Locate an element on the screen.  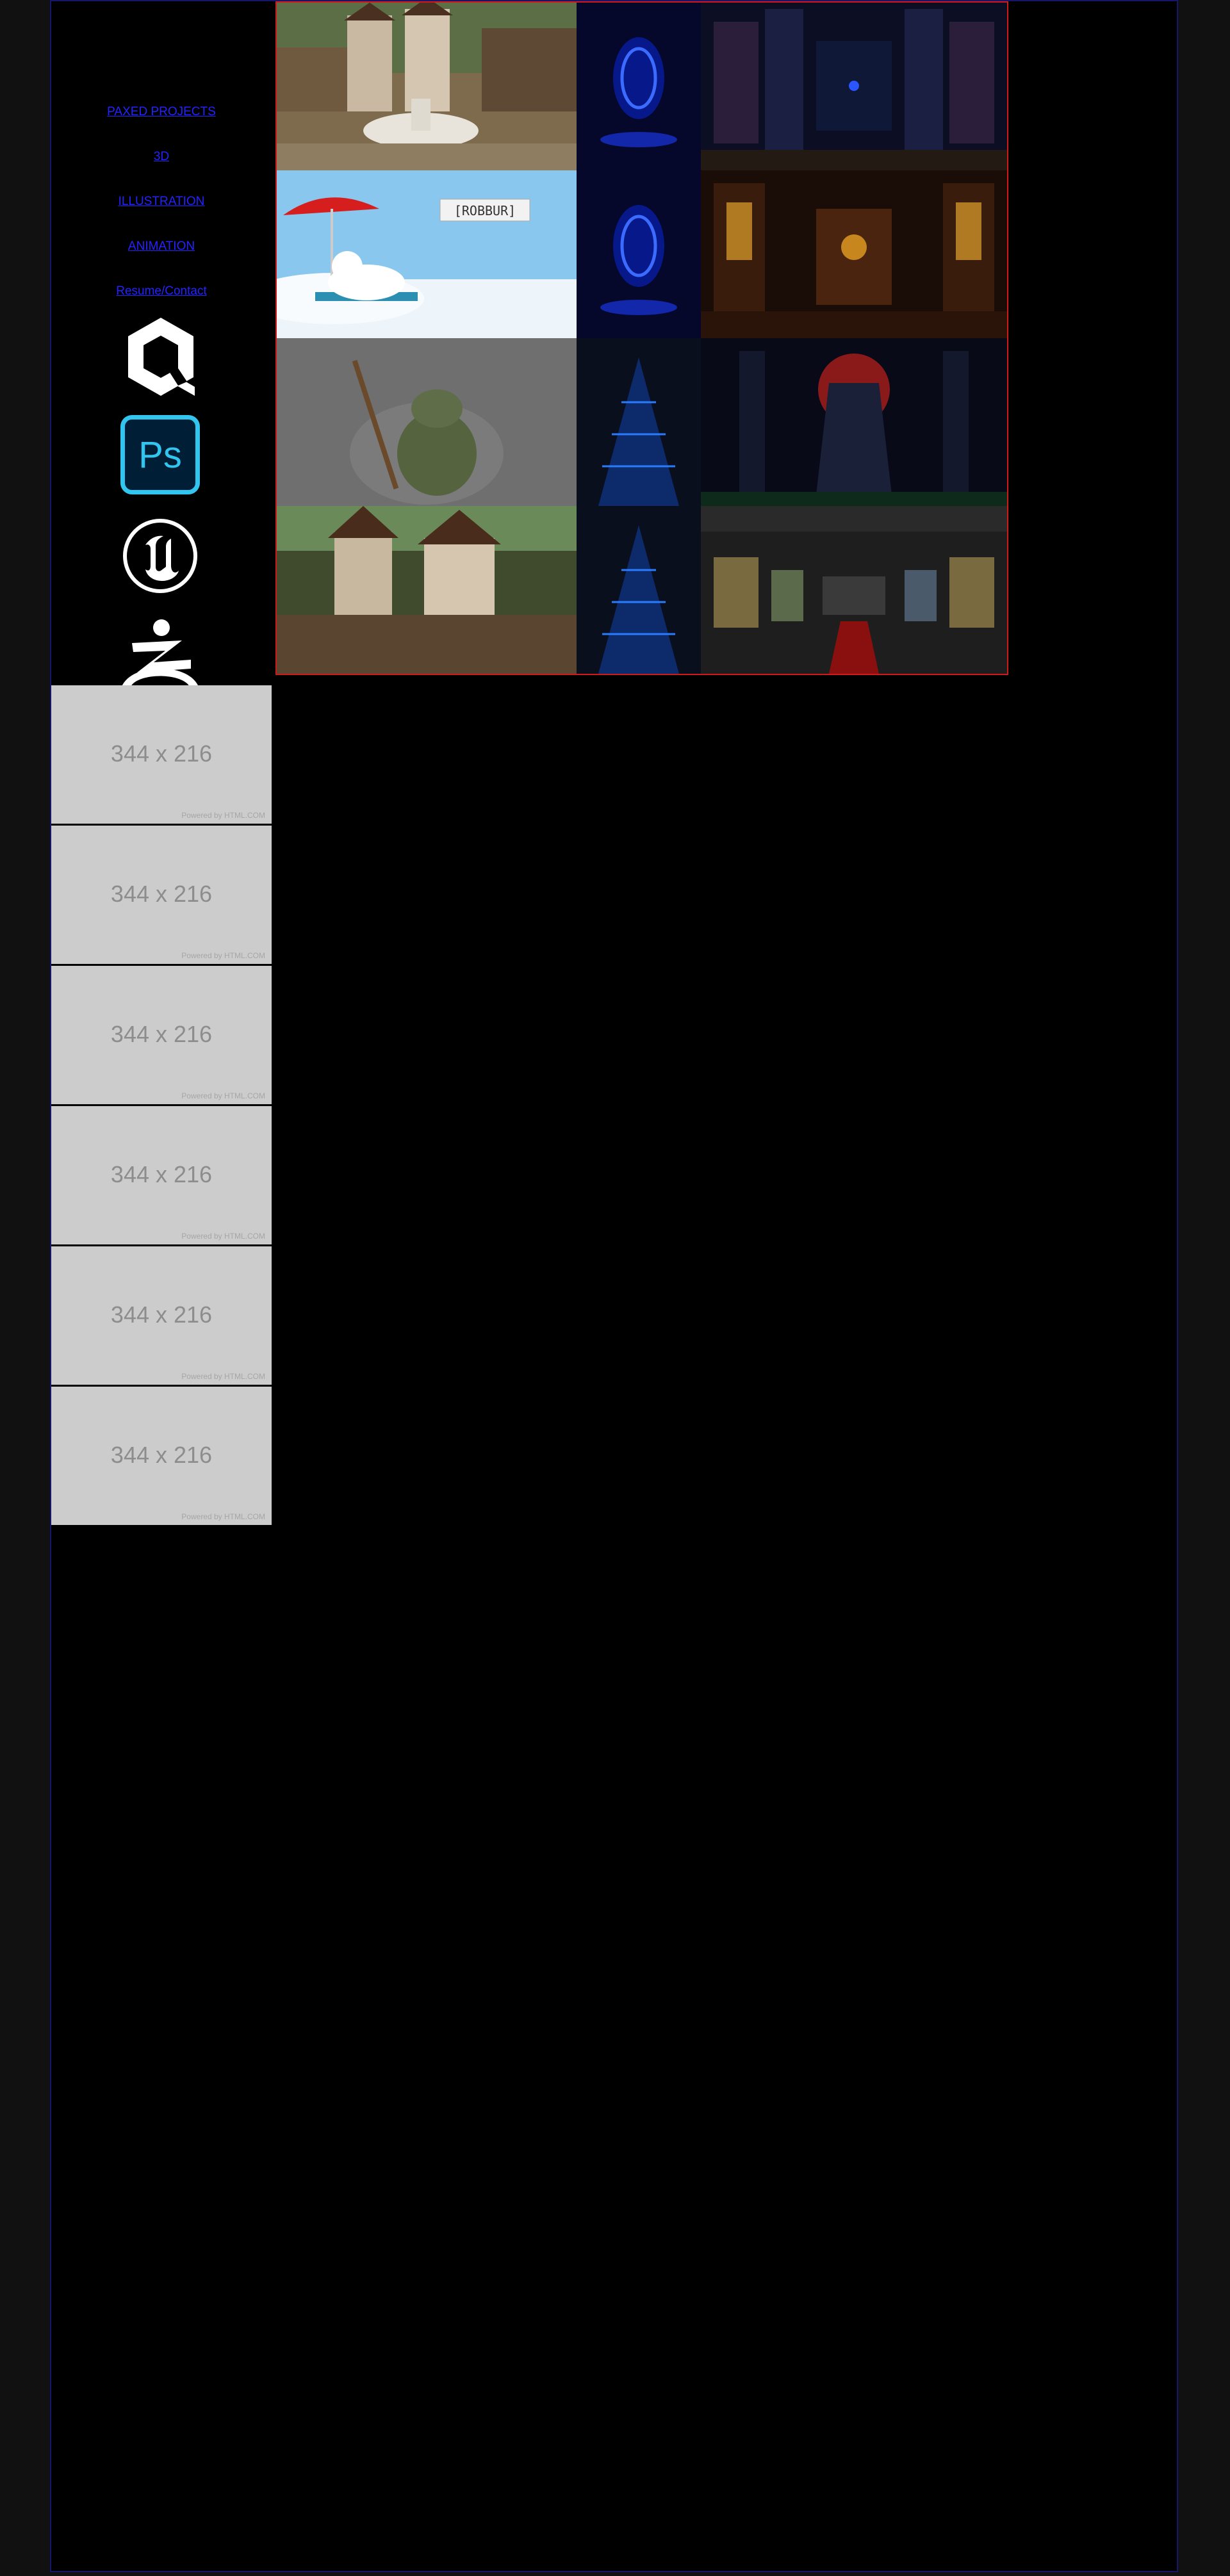
quixel-icon is located at coordinates (161, 356).